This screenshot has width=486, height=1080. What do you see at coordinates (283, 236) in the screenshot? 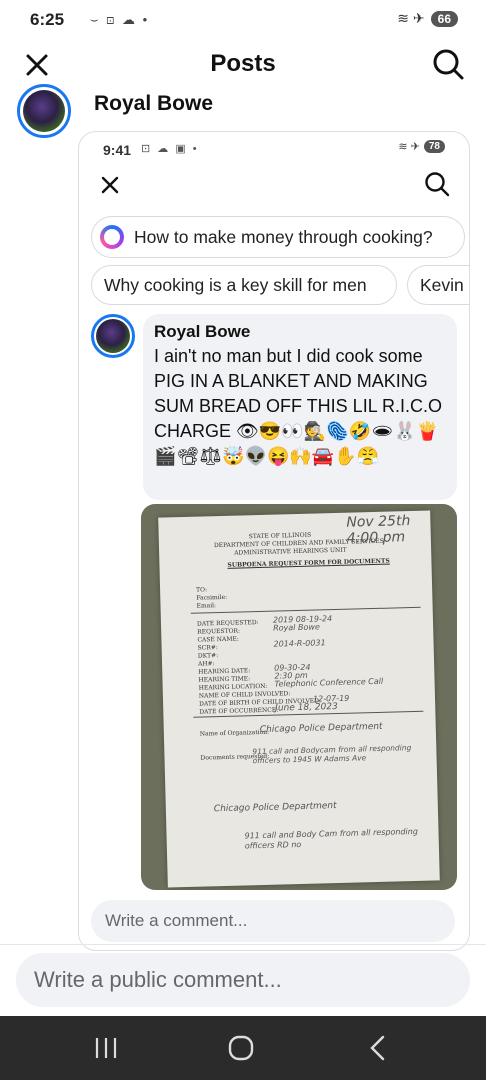
I see `ai-suggestion-text: How to make money through cooking?` at bounding box center [283, 236].